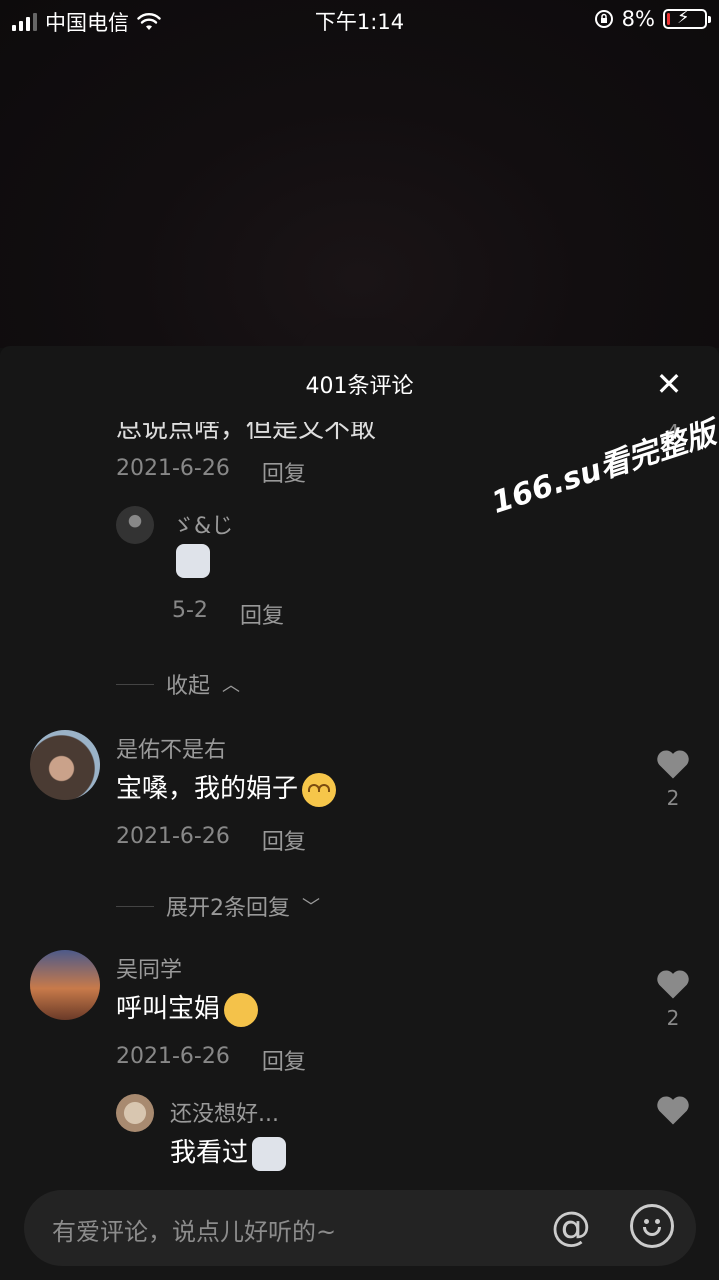  I want to click on reply-text, so click(191, 561).